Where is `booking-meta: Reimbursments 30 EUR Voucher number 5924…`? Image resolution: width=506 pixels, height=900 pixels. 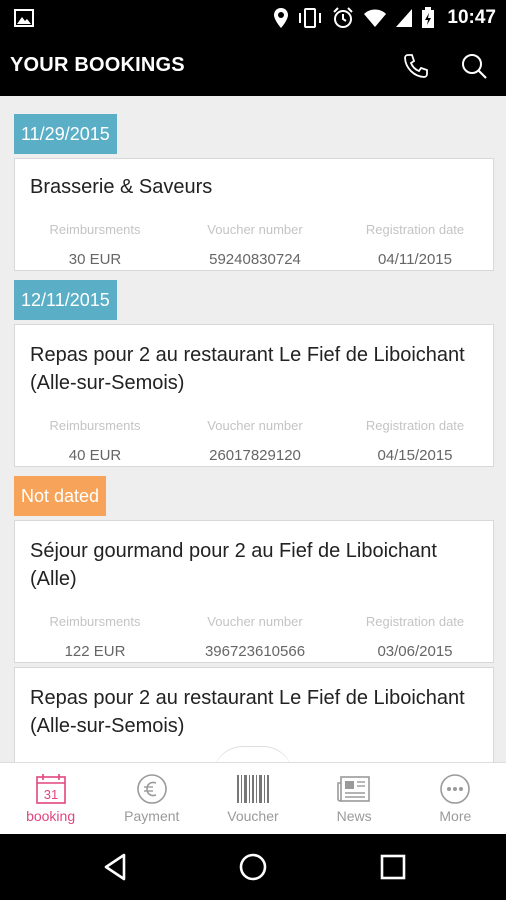 booking-meta: Reimbursments 30 EUR Voucher number 5924… is located at coordinates (255, 246).